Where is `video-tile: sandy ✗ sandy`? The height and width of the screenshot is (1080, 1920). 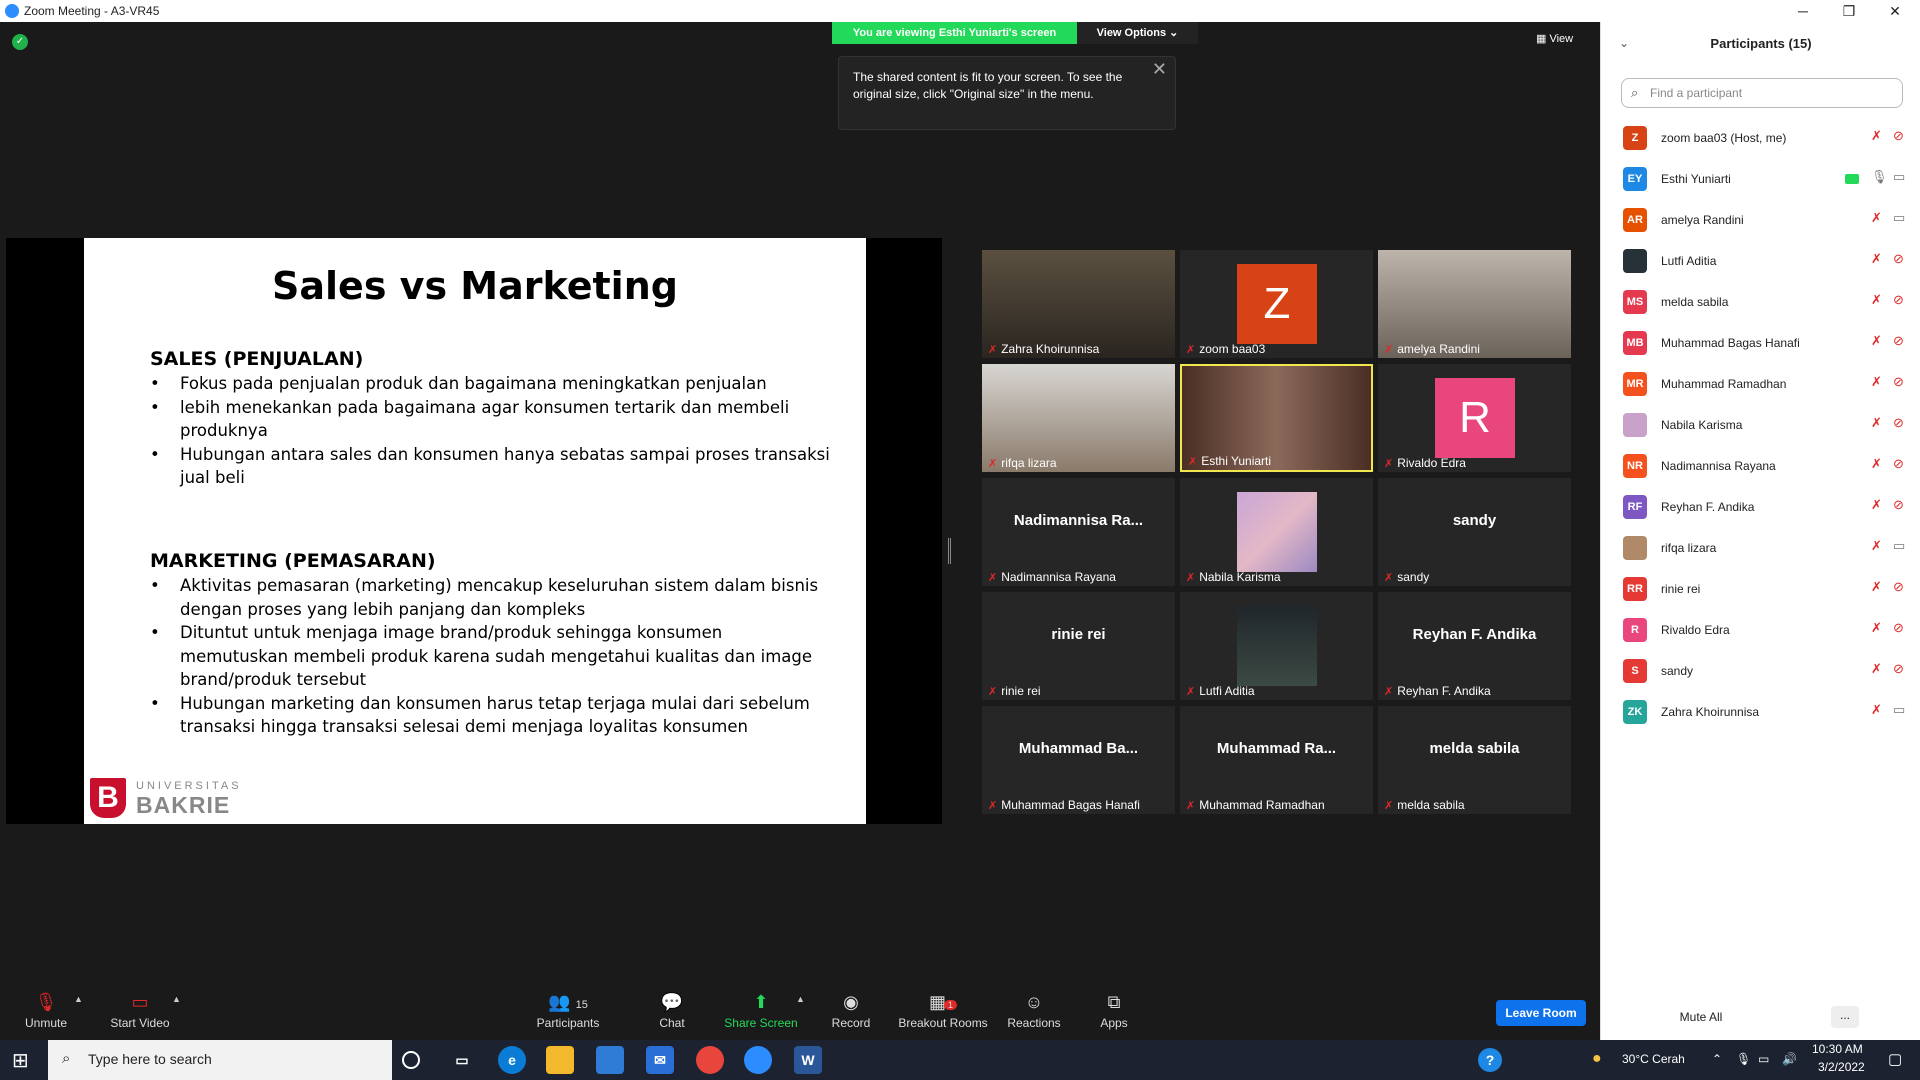 video-tile: sandy ✗ sandy is located at coordinates (1474, 532).